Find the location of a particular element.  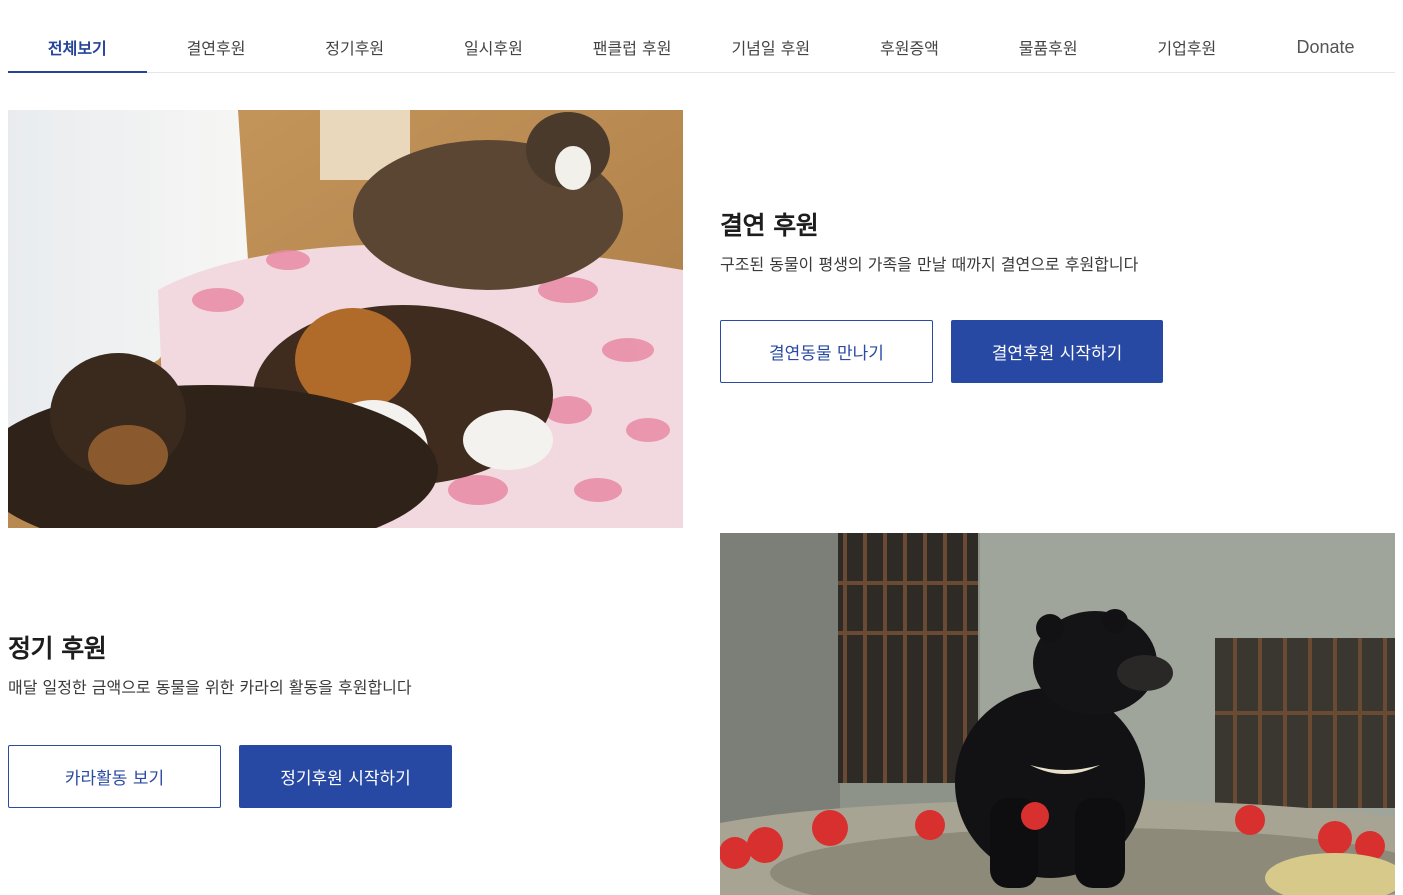

sponsorship-title: 결연 후원 is located at coordinates (769, 225).